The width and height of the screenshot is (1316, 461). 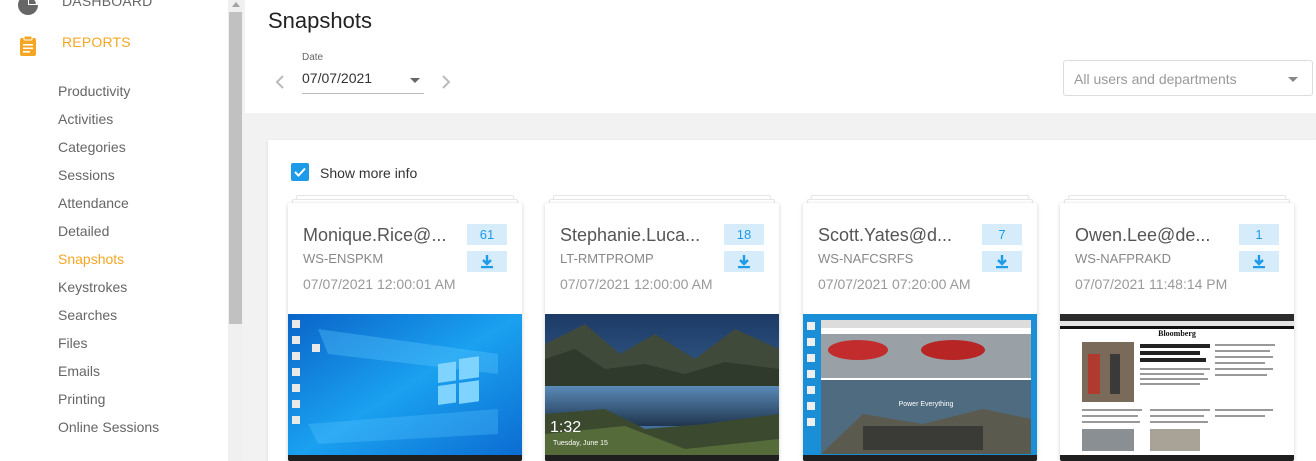 I want to click on snapshot-thumbnail-lock-screen: 1:32 Tuesday, June 15, so click(x=662, y=387).